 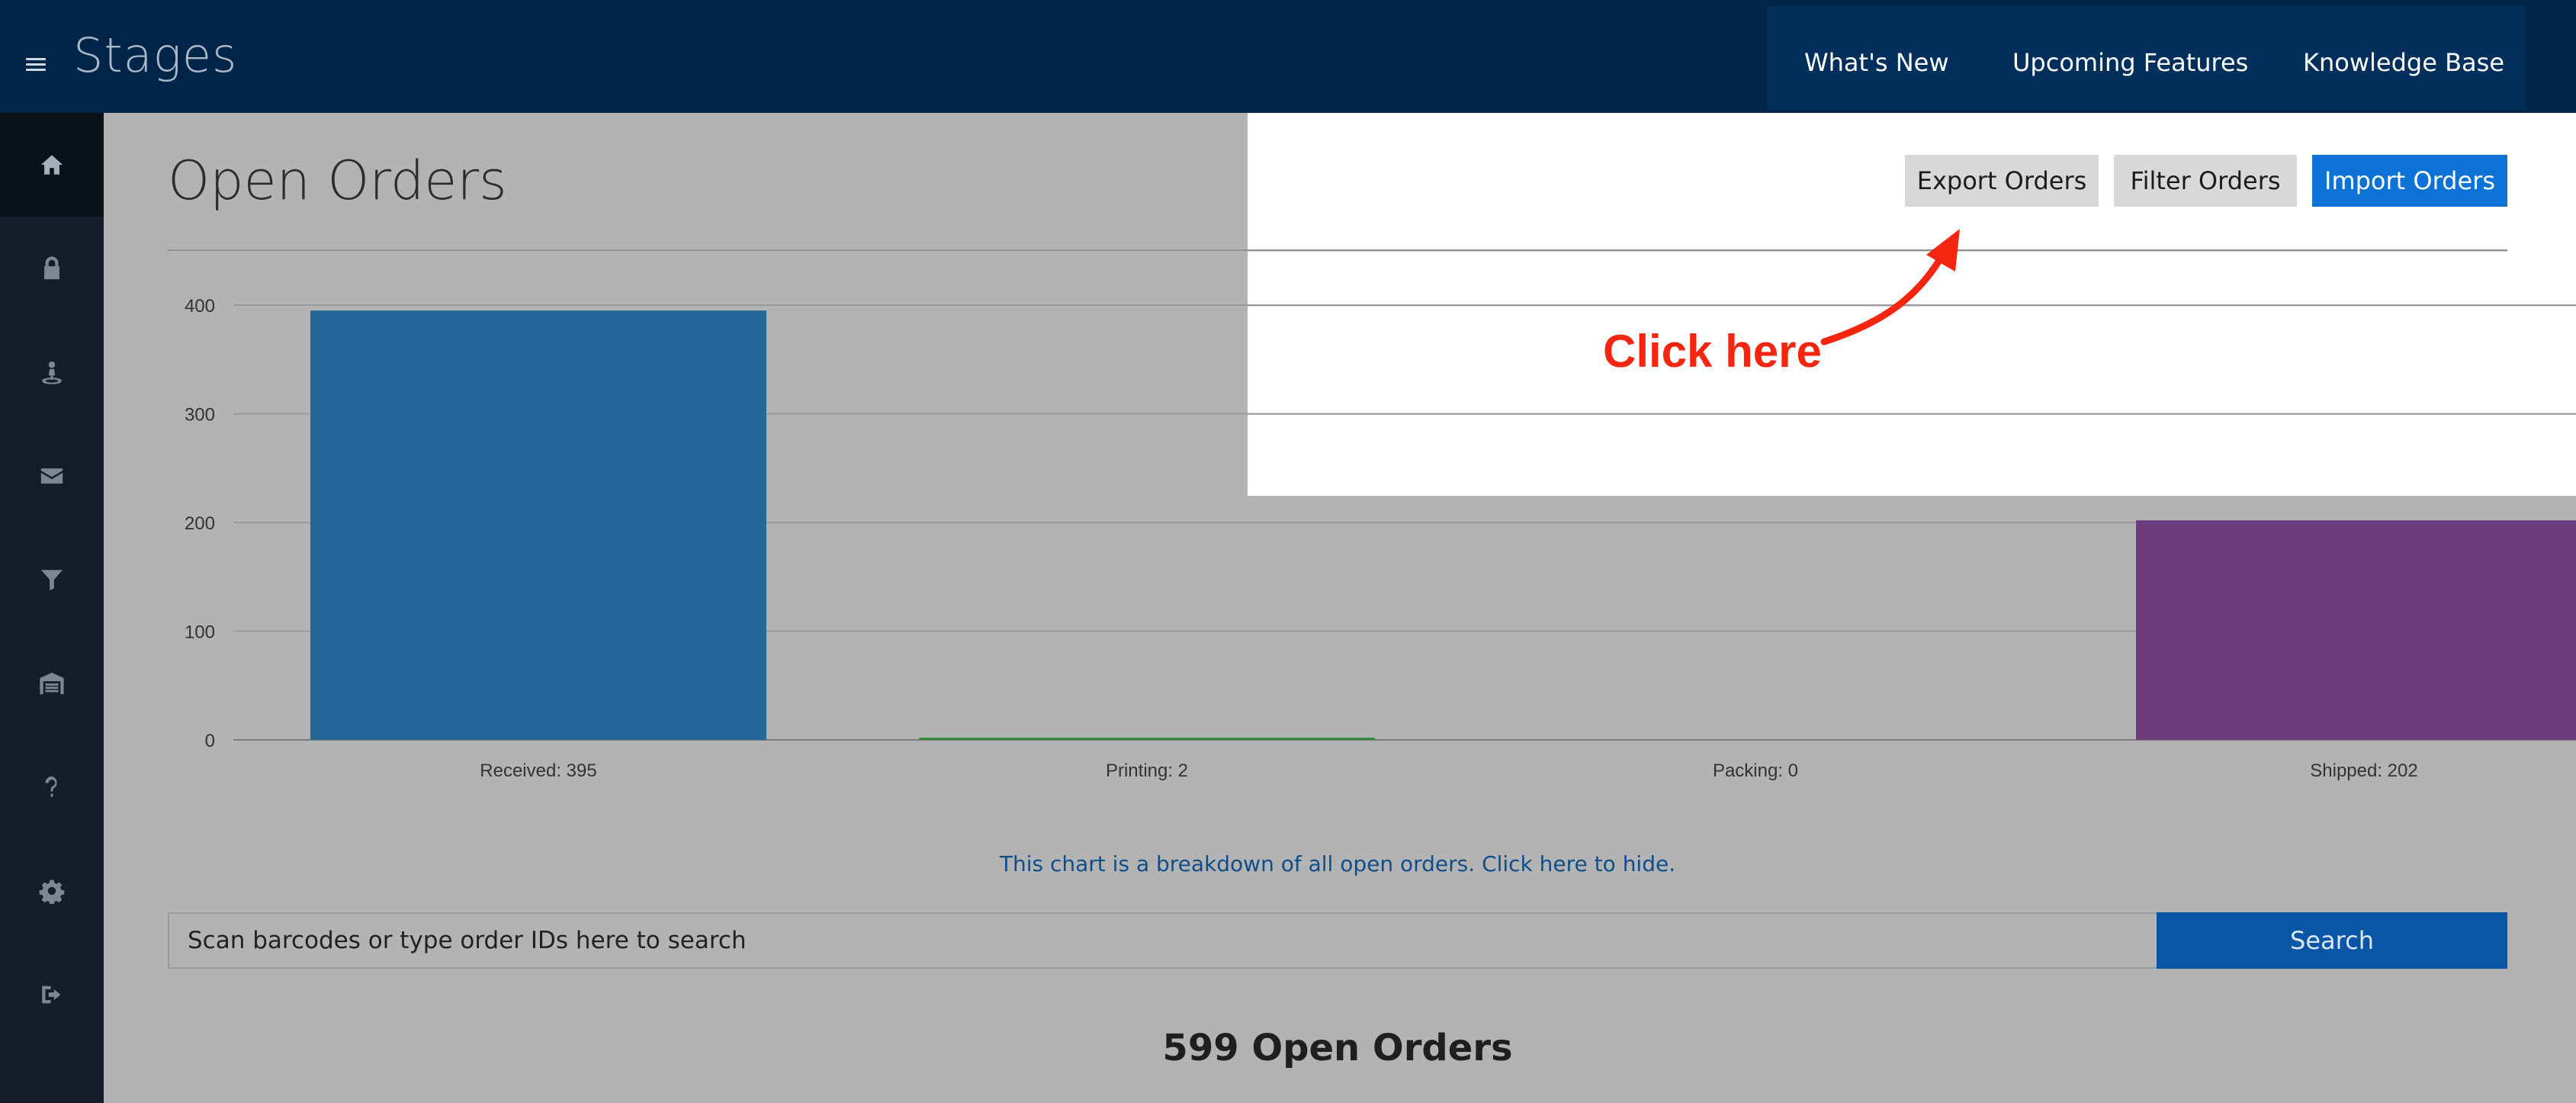 What do you see at coordinates (1147, 739) in the screenshot?
I see `bar-printing` at bounding box center [1147, 739].